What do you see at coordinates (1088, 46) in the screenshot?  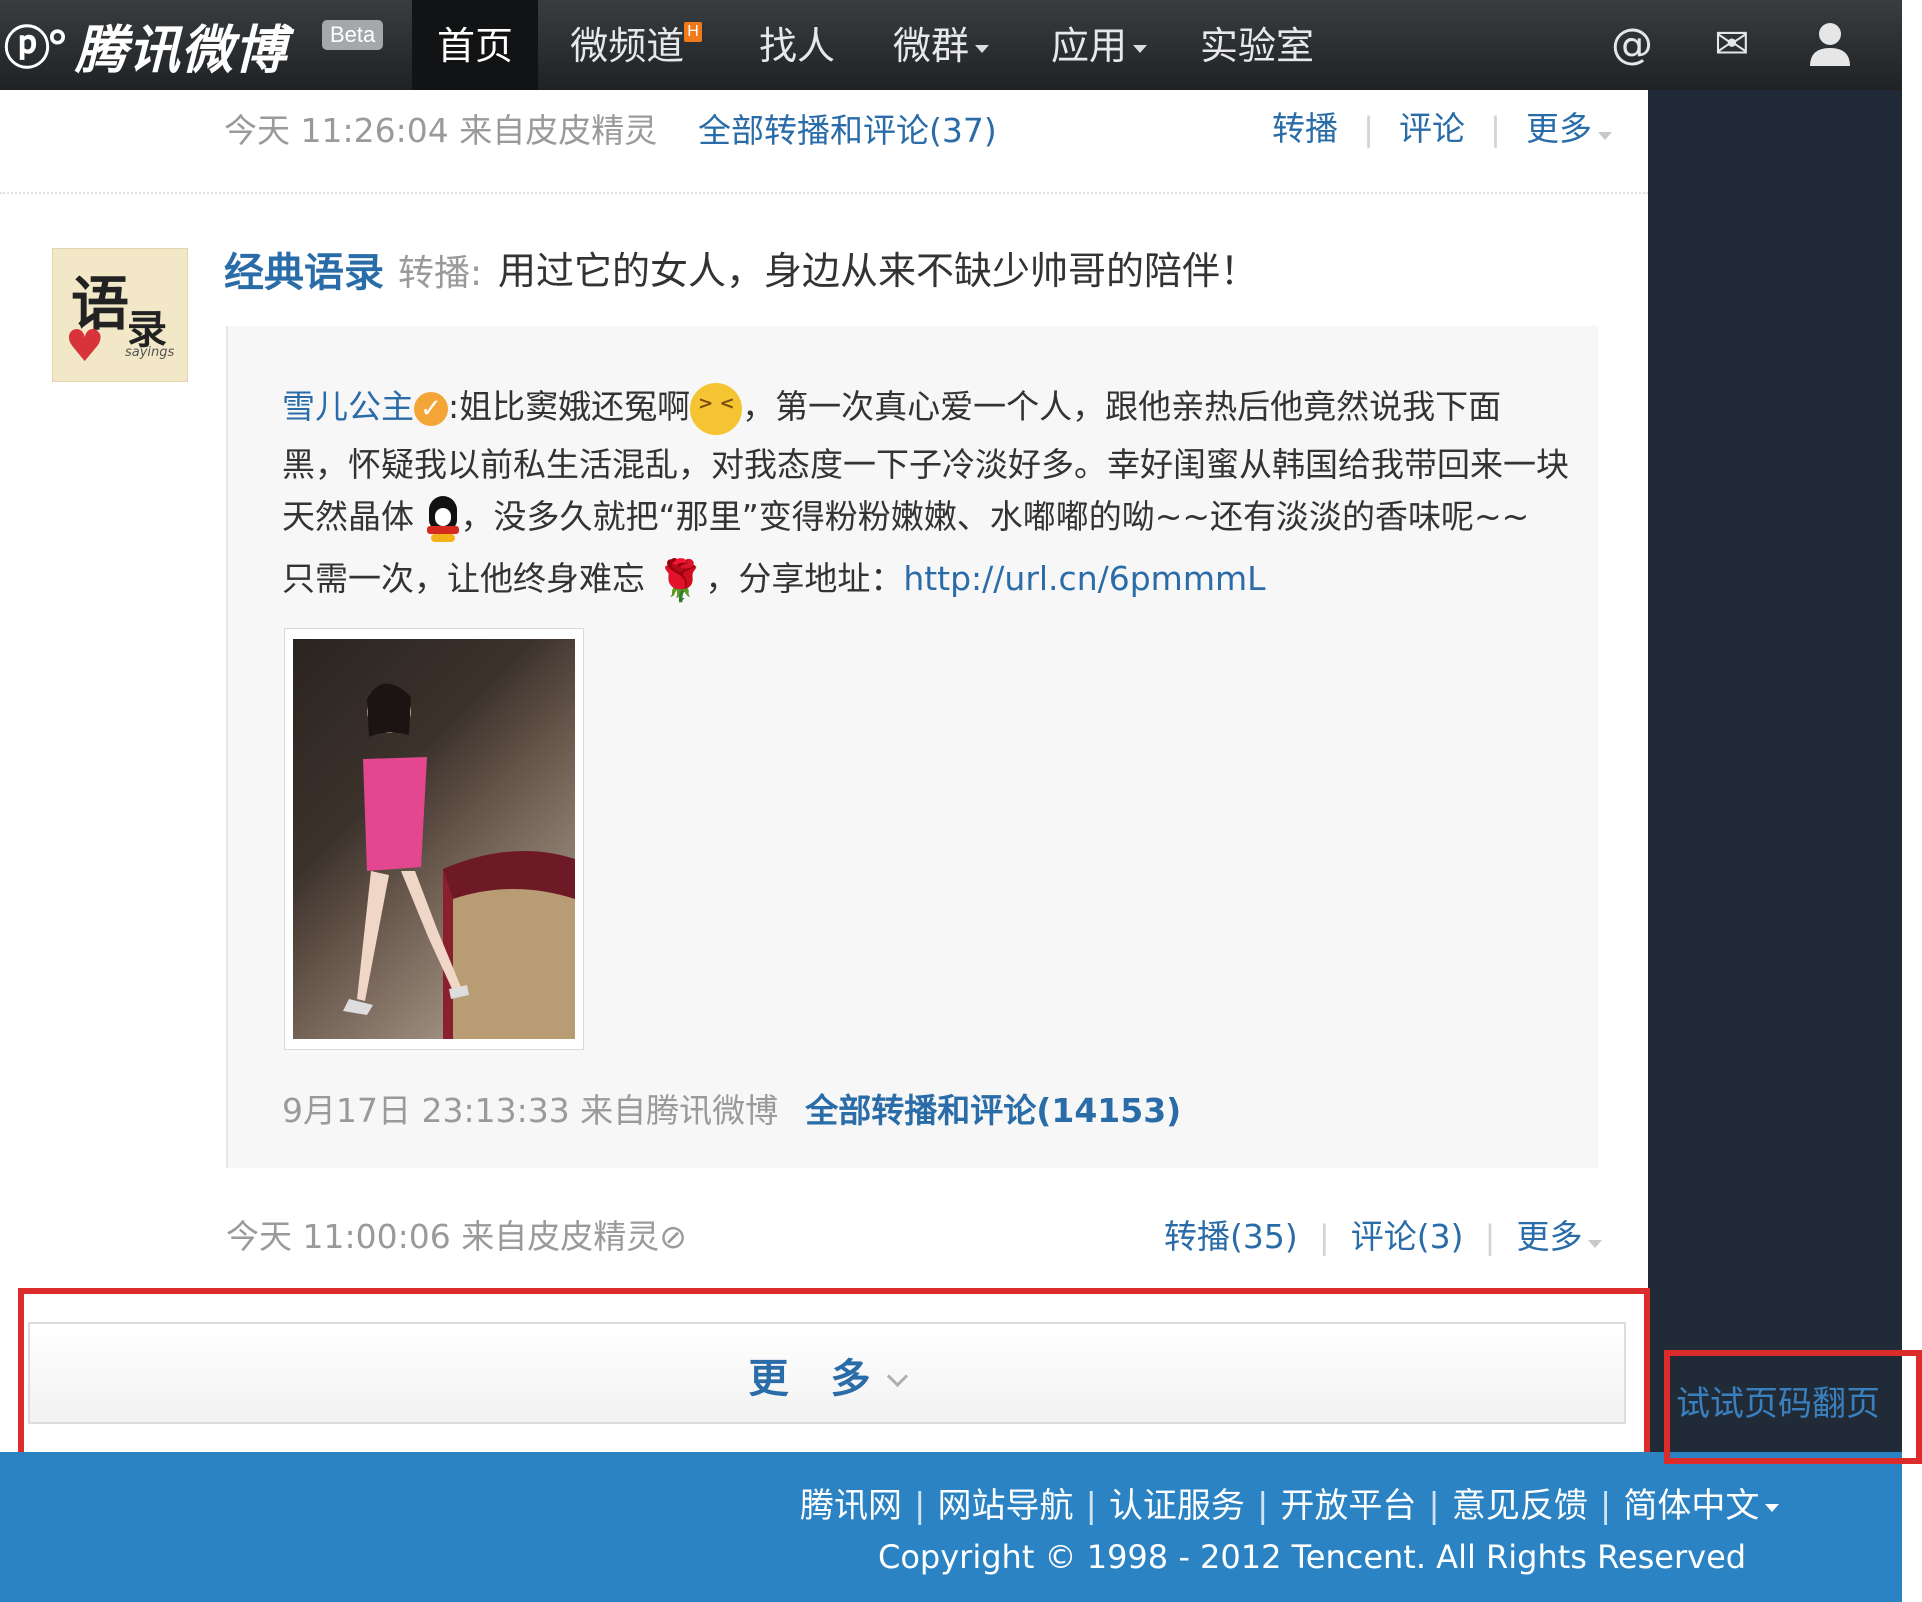 I see `nav-apps-label: 应用` at bounding box center [1088, 46].